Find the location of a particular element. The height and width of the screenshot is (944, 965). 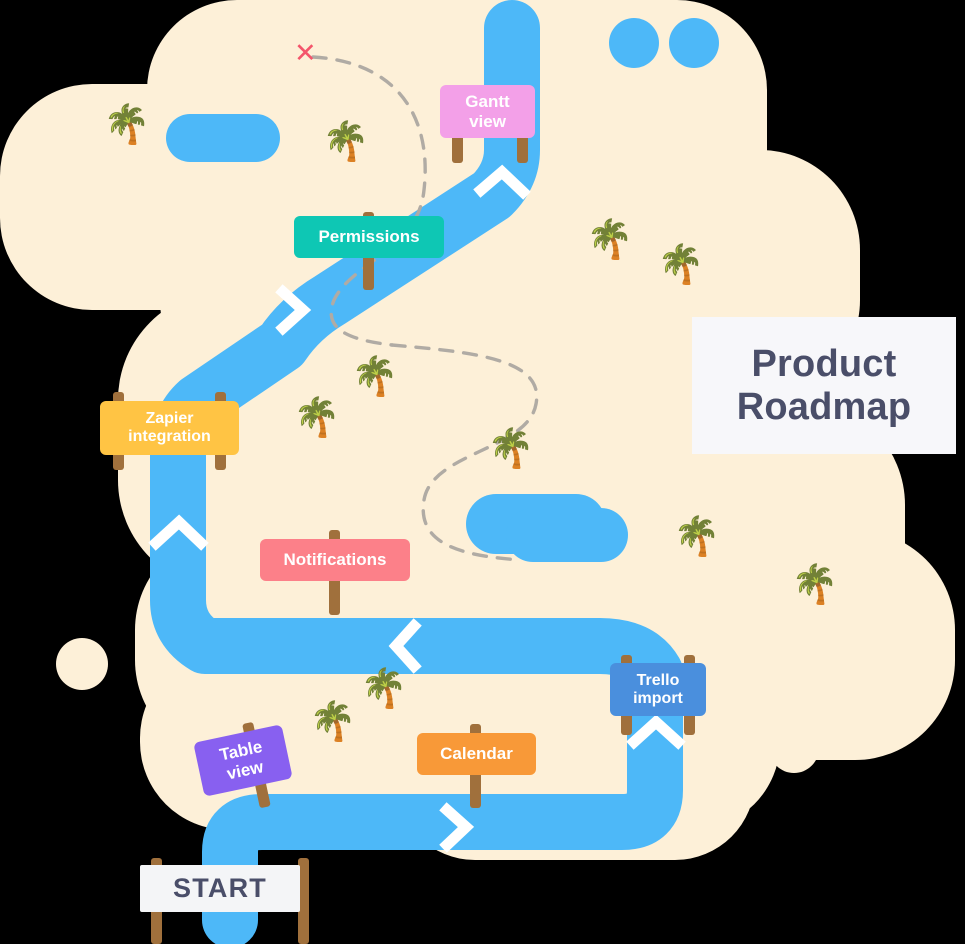

red-x-marker: ✕ is located at coordinates (305, 53).